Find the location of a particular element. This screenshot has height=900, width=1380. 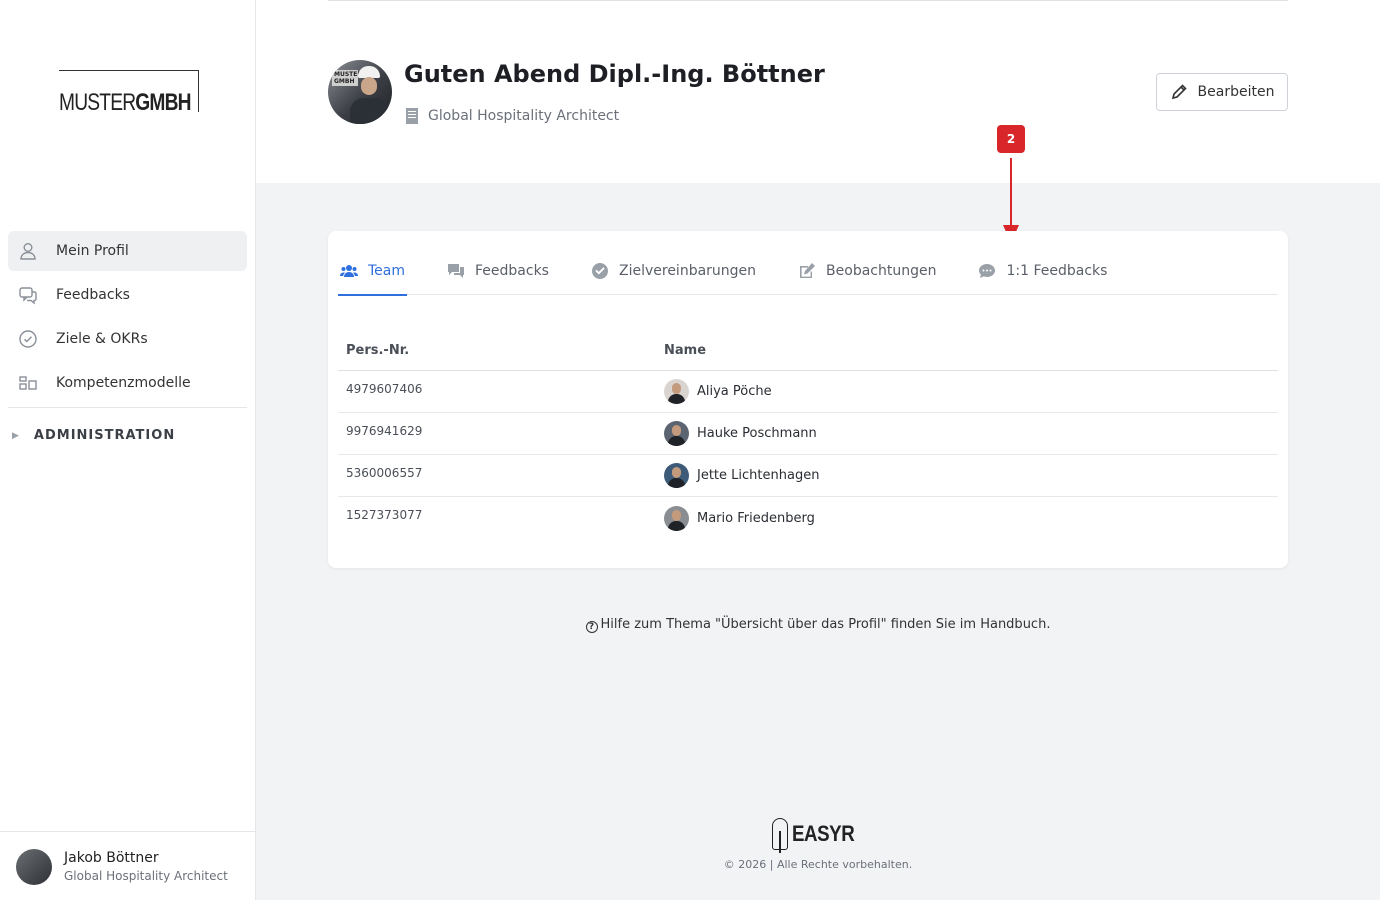

sidebar-item-feedbacks: Feedbacks is located at coordinates (127, 295).